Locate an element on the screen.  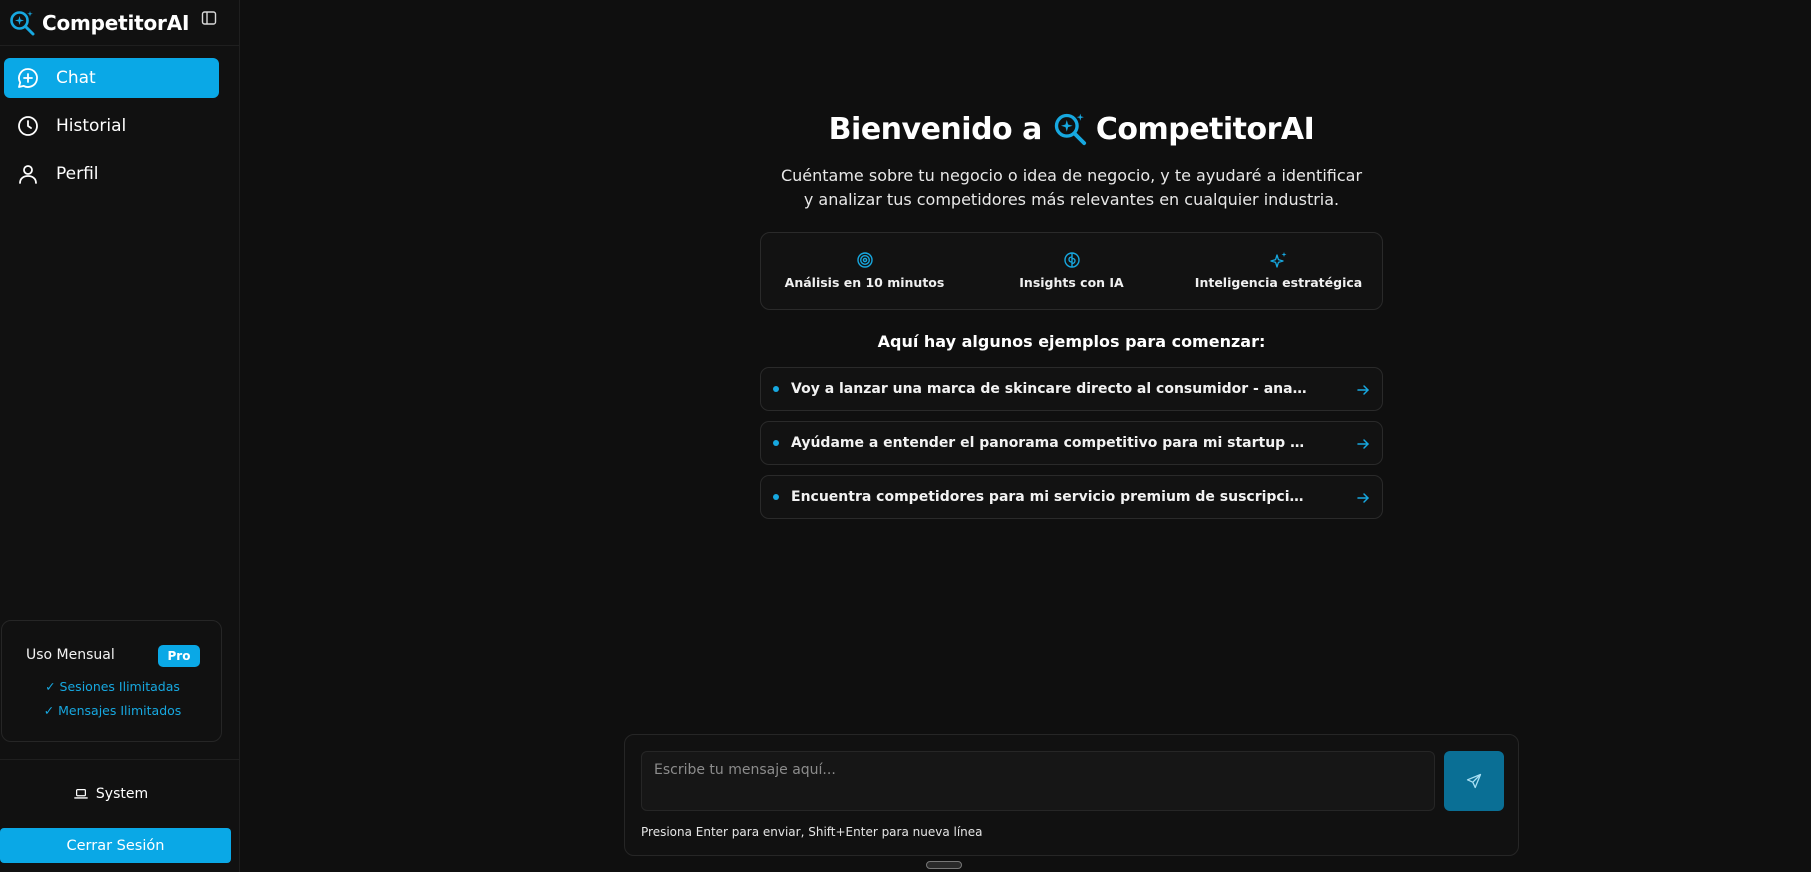
sidebar-item-chat: Chat is located at coordinates (111, 78).